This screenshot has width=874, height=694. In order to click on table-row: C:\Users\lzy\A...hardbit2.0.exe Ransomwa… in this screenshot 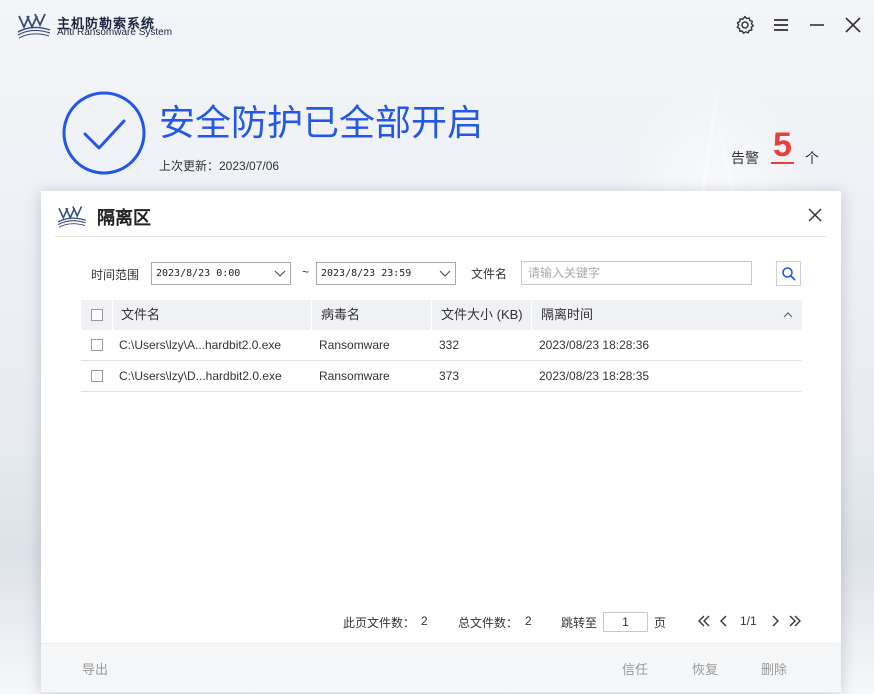, I will do `click(441, 345)`.